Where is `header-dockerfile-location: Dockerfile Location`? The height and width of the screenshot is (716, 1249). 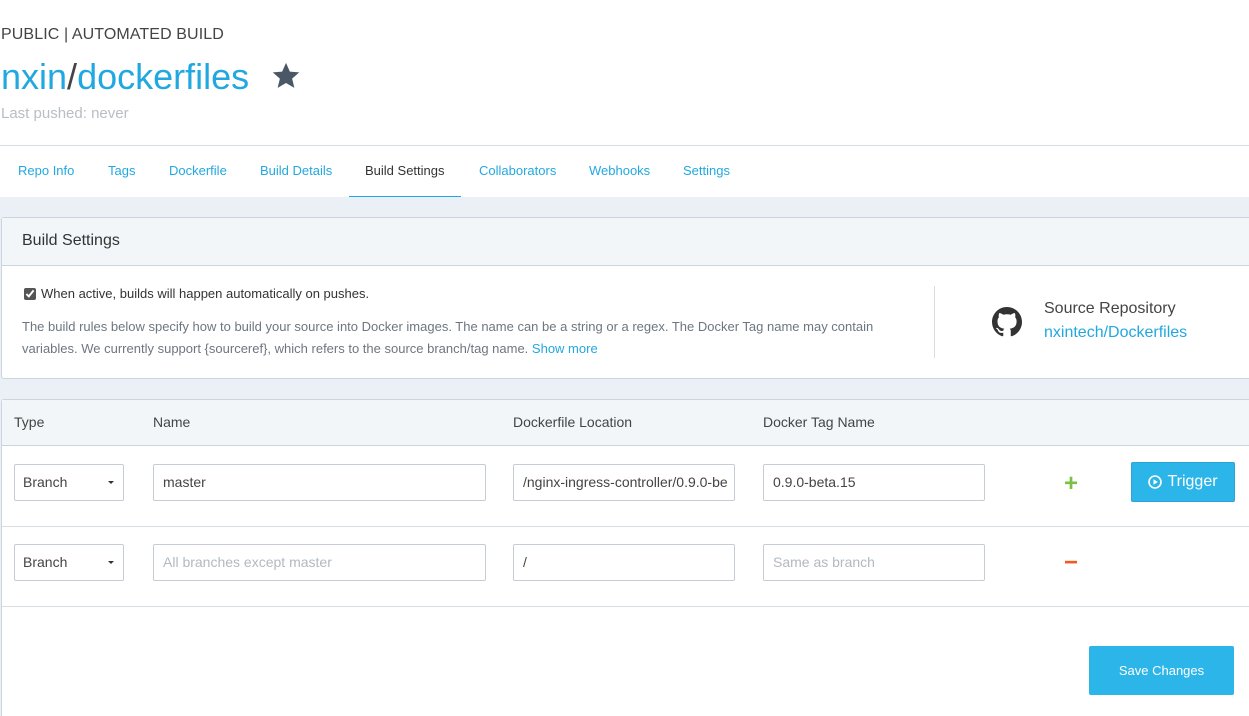
header-dockerfile-location: Dockerfile Location is located at coordinates (573, 422).